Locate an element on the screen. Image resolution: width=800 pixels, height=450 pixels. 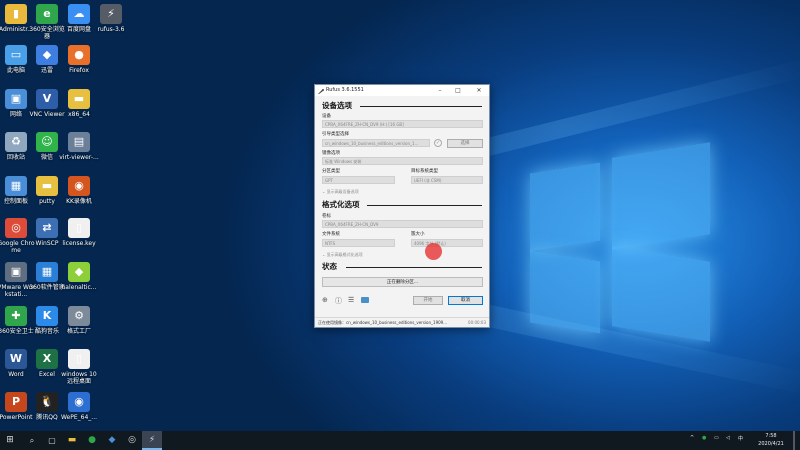
search-icon: ⌕ is located at coordinates (32, 440).